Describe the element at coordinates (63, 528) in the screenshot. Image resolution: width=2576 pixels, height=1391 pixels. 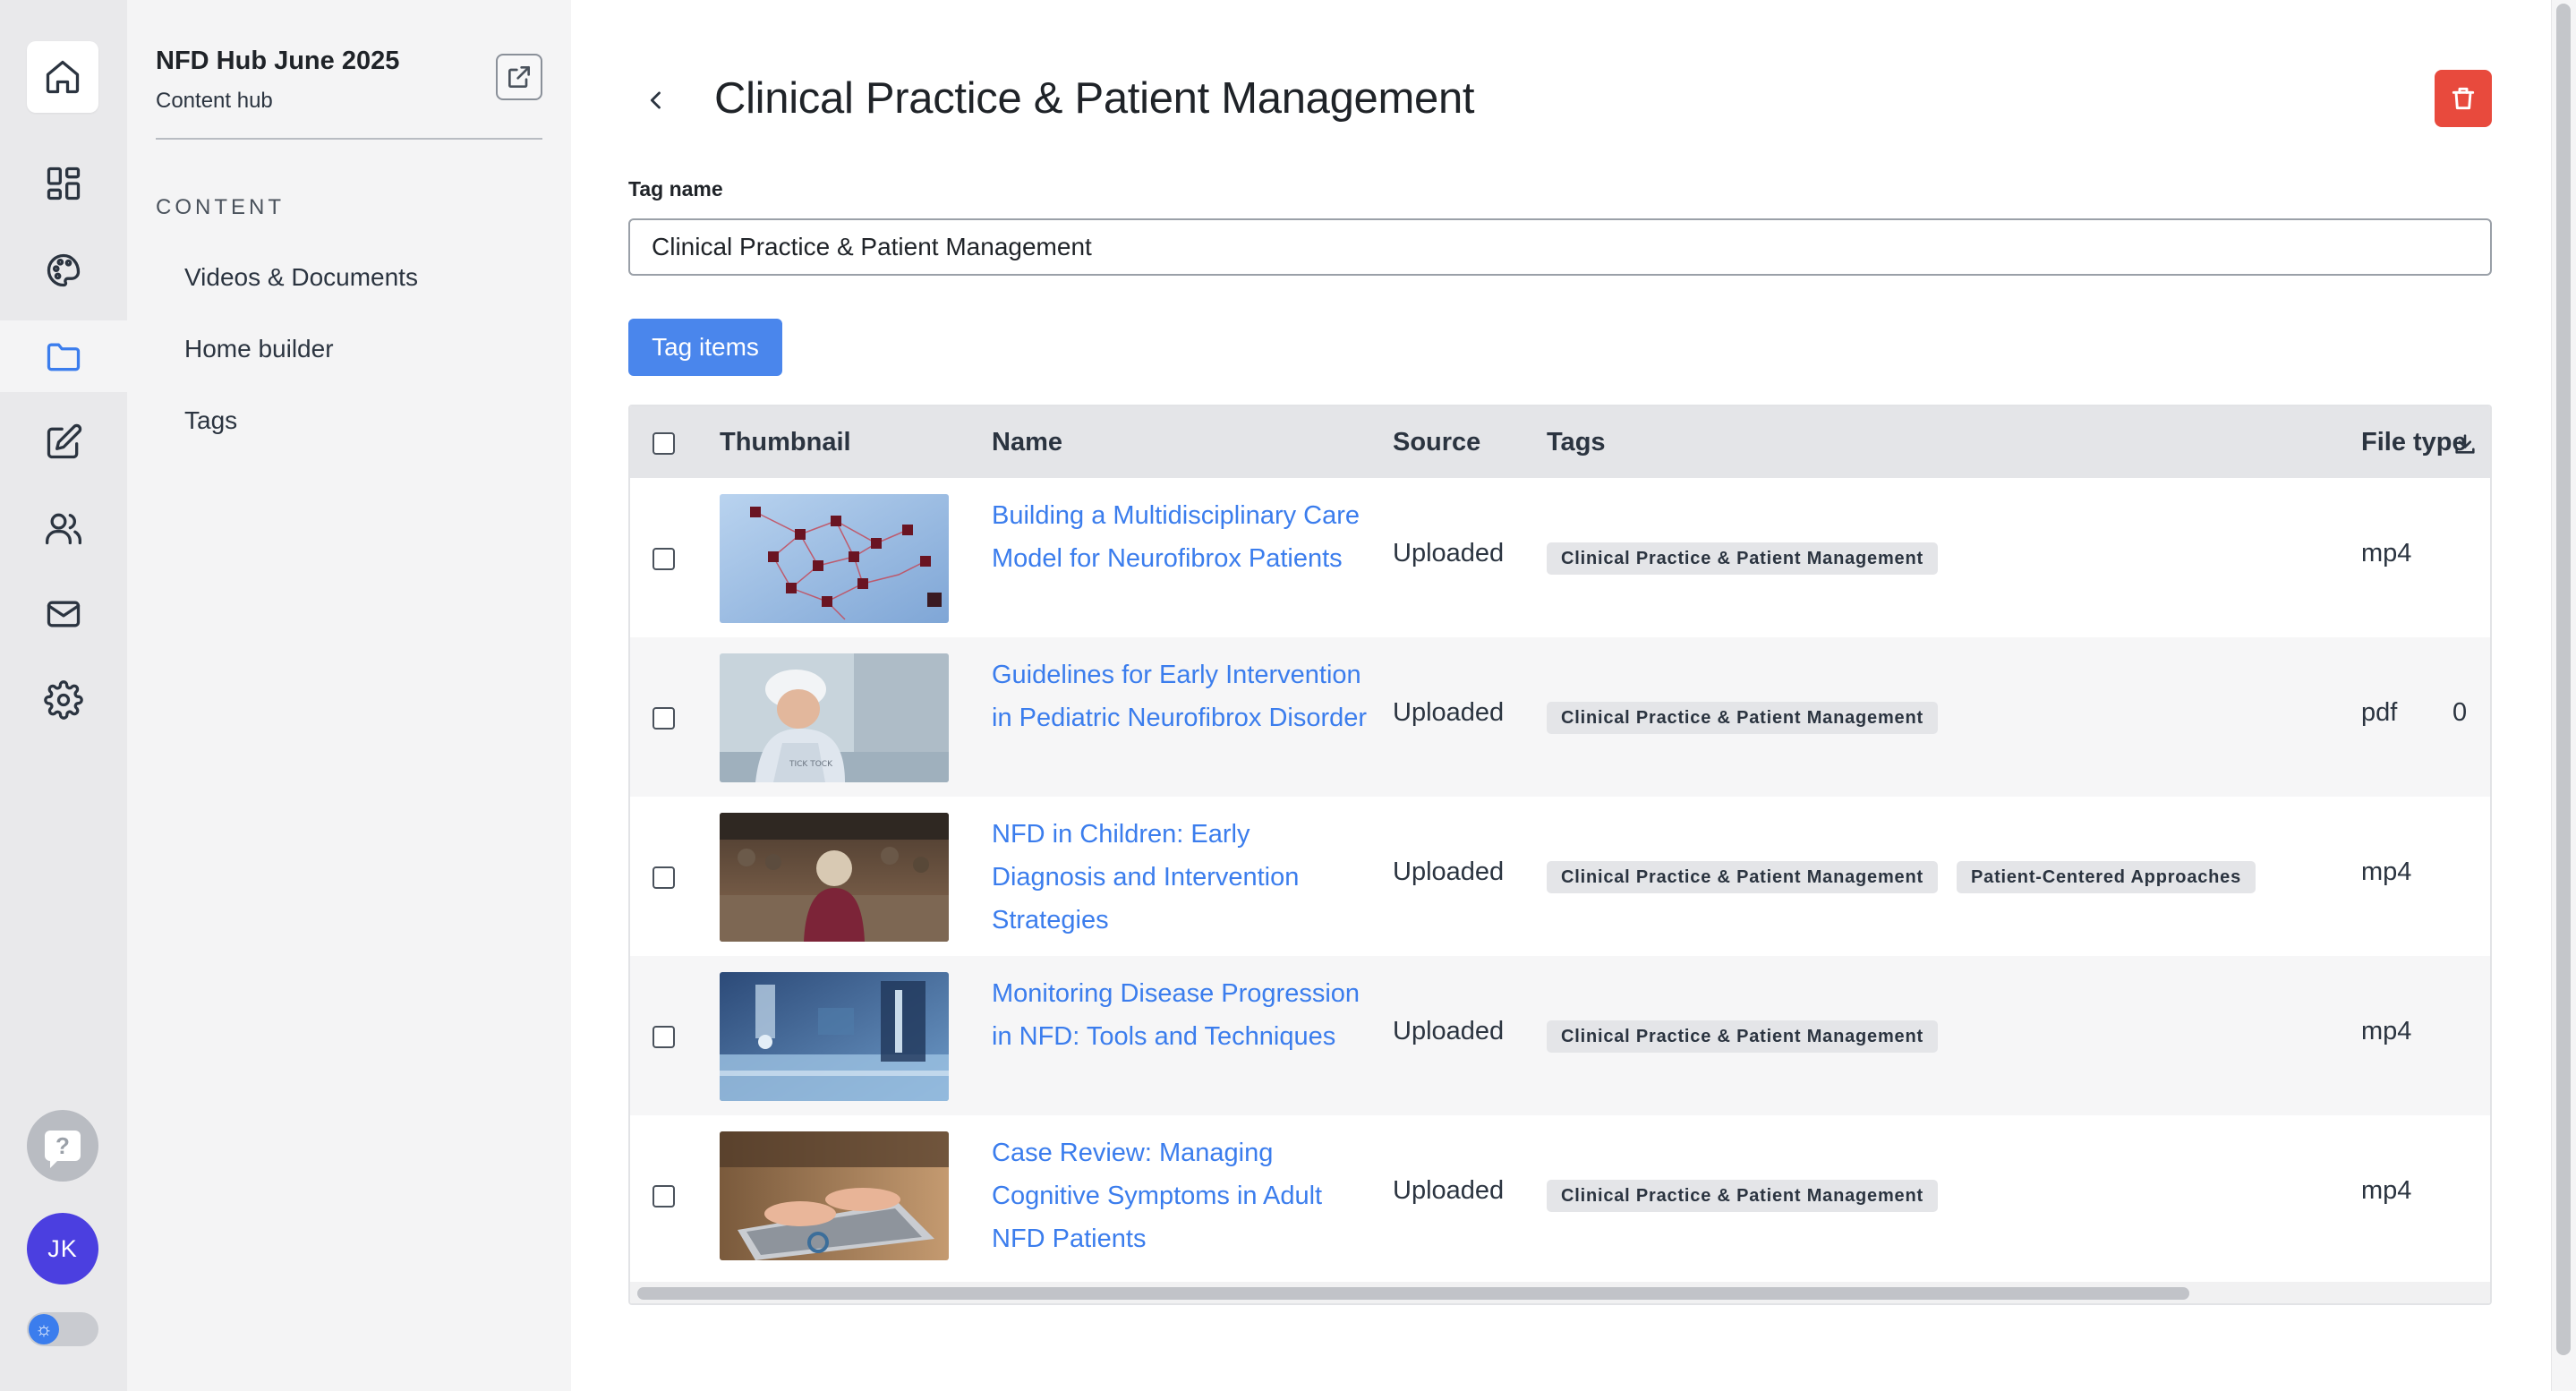
I see `users-icon` at that location.